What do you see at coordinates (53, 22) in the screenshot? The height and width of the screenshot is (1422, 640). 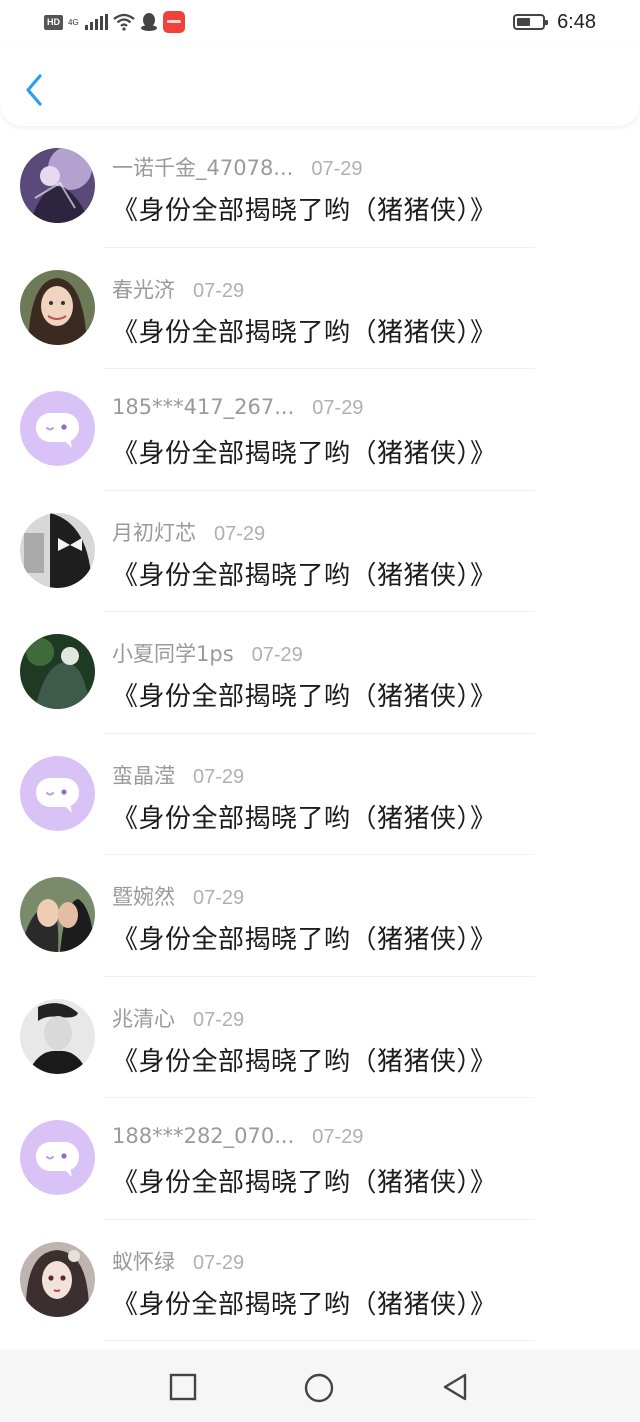 I see `hd-icon: HD` at bounding box center [53, 22].